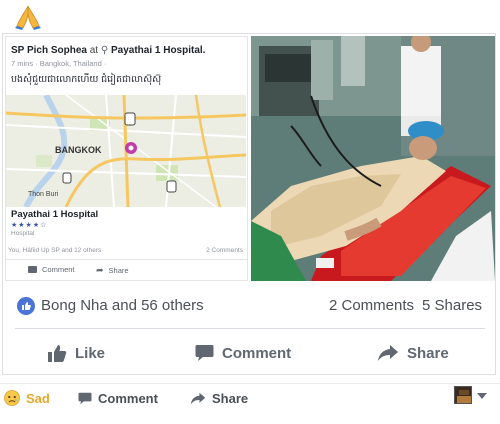  I want to click on map-graphic: BANGKOK Thon Buri, so click(126, 151).